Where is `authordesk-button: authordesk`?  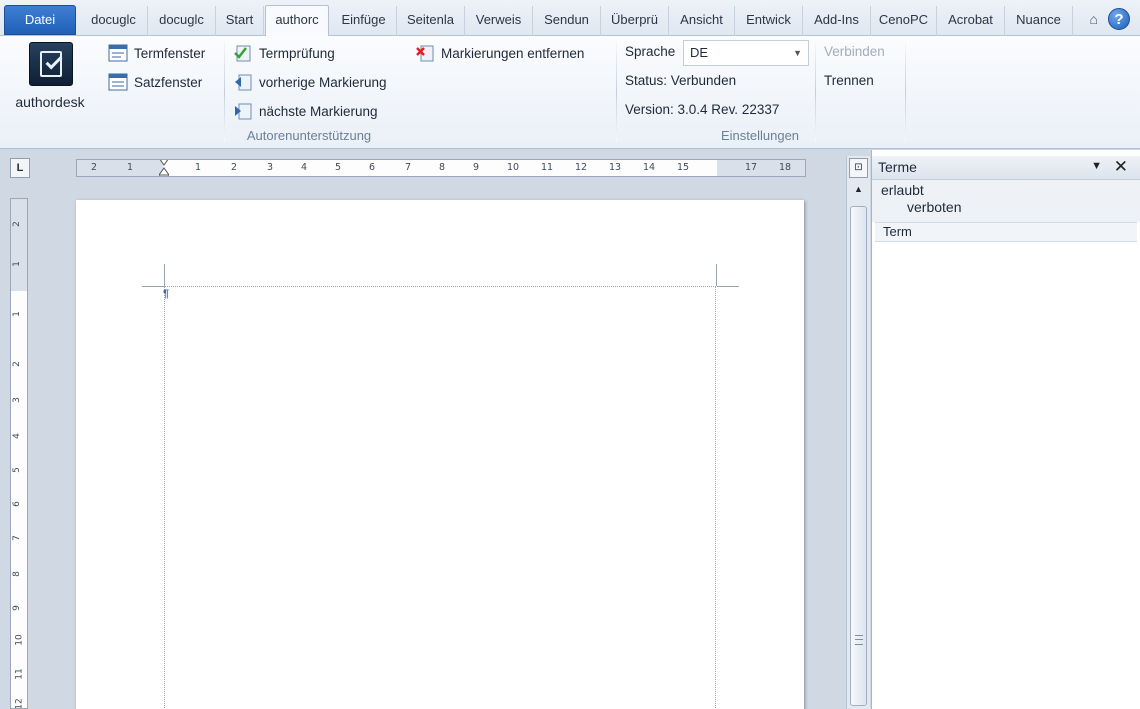 authordesk-button: authordesk is located at coordinates (50, 77).